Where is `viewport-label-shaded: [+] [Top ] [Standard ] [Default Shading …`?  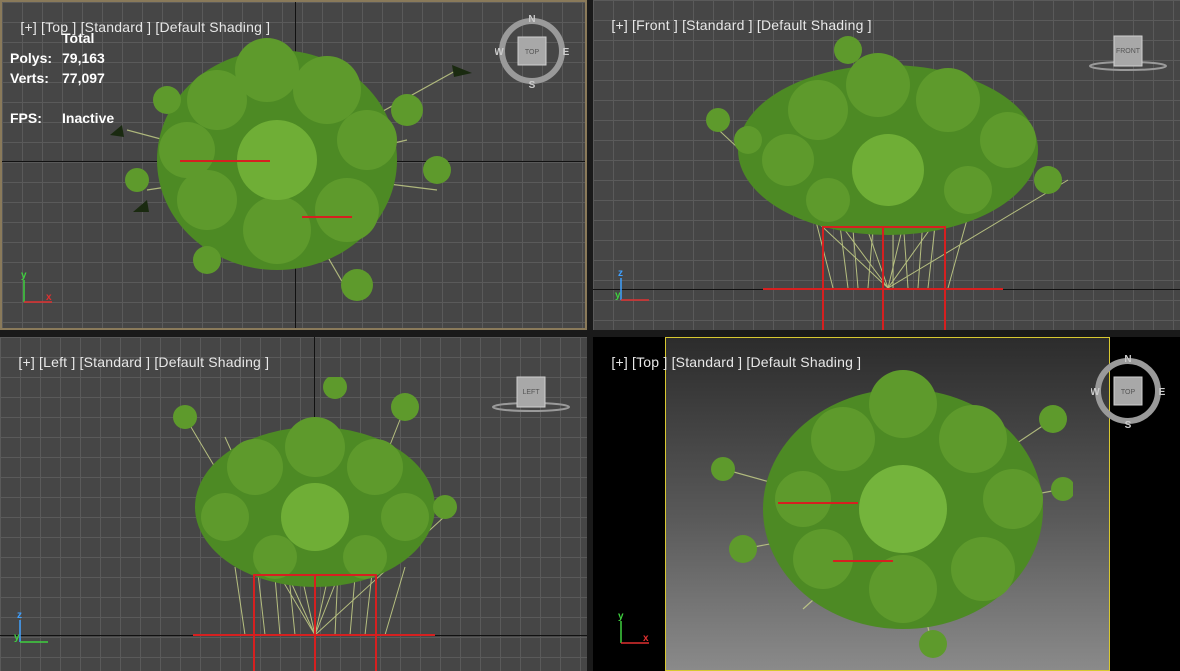 viewport-label-shaded: [+] [Top ] [Standard ] [Default Shading … is located at coordinates (728, 362).